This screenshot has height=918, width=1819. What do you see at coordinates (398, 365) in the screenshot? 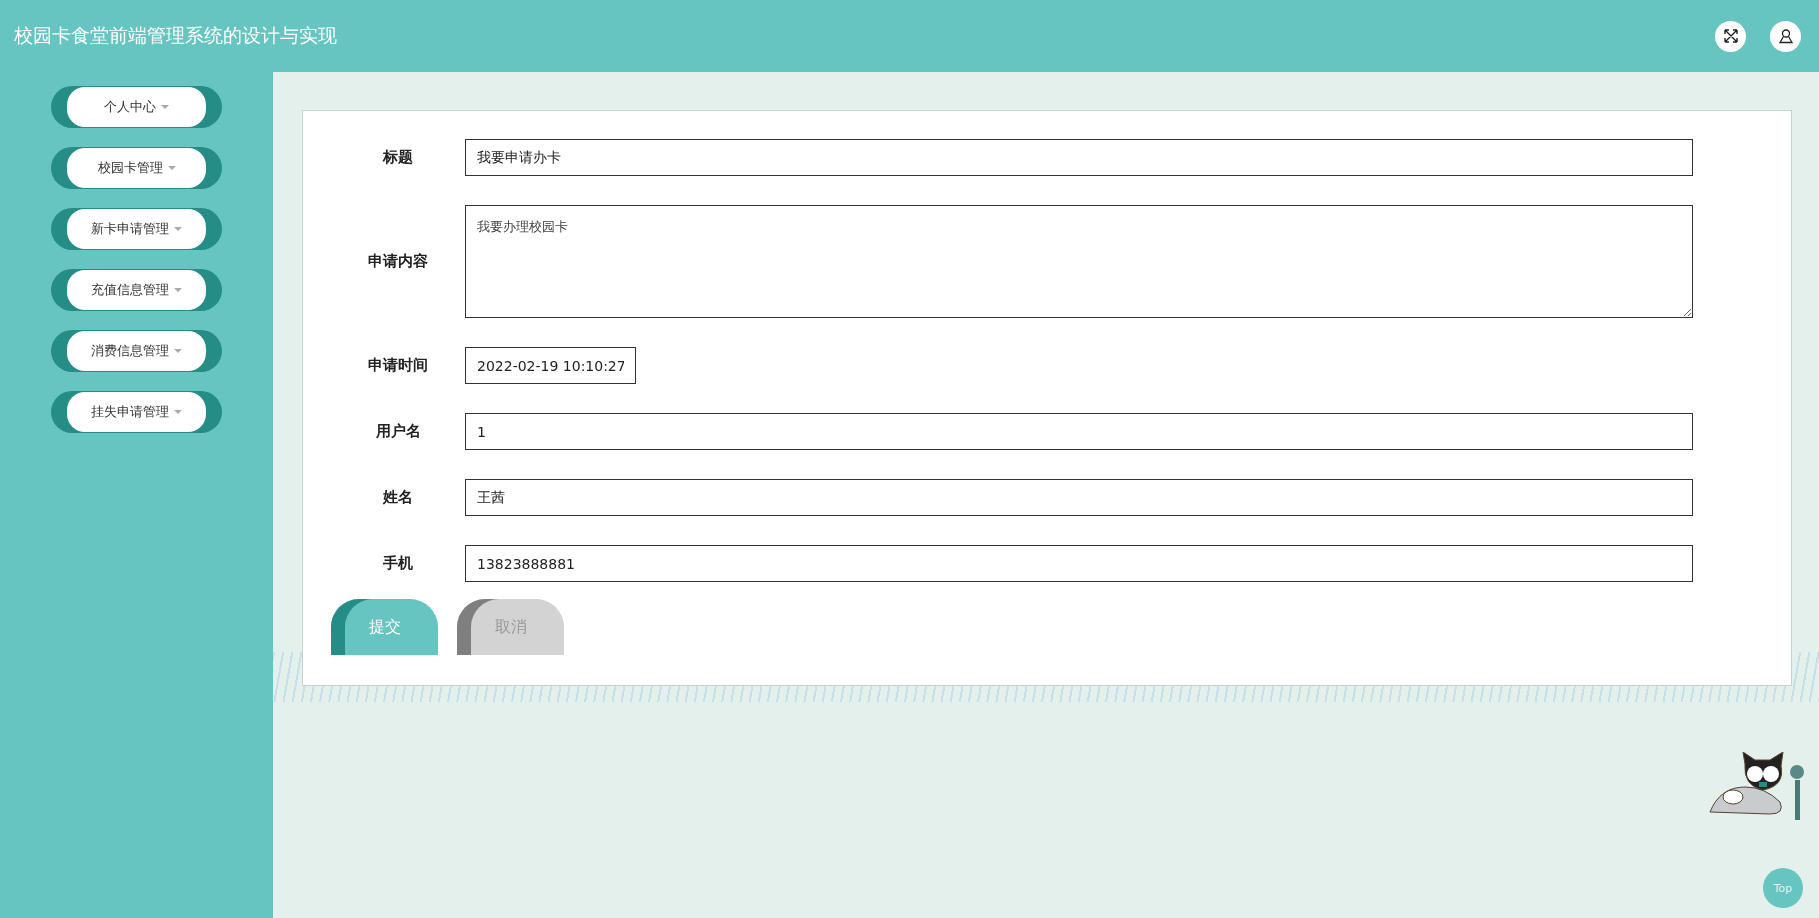
I see `field-label: 申请时间` at bounding box center [398, 365].